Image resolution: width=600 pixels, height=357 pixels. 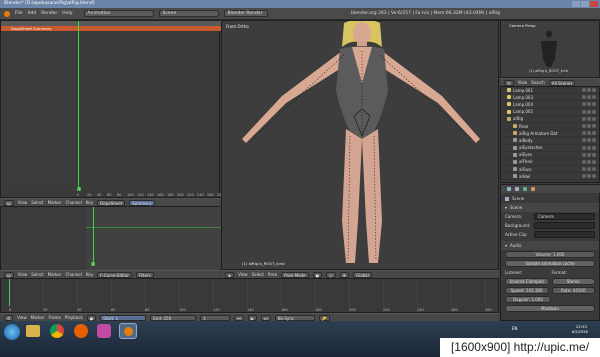 I want to click on menu-file: File, so click(x=19, y=13).